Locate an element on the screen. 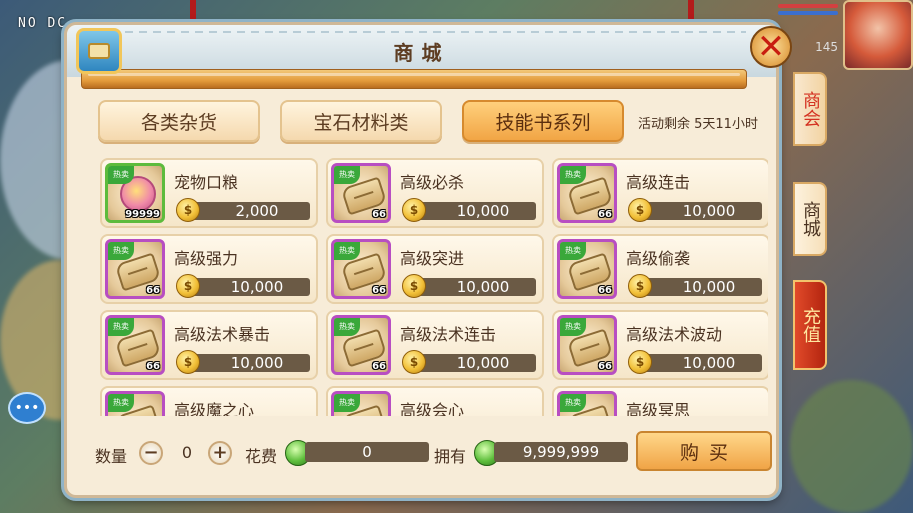 The width and height of the screenshot is (913, 513). owned-value: 9,999,999 is located at coordinates (561, 452).